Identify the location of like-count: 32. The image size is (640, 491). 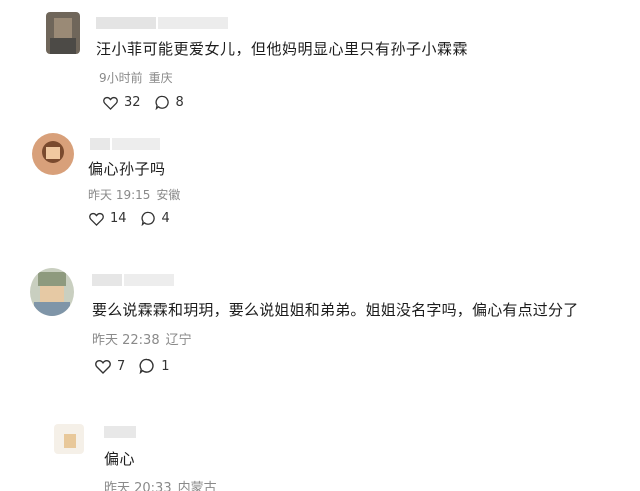
(132, 102).